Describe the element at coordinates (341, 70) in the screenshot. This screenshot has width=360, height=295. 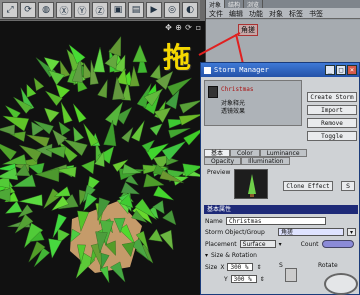
I see `maximize-icon: □` at that location.